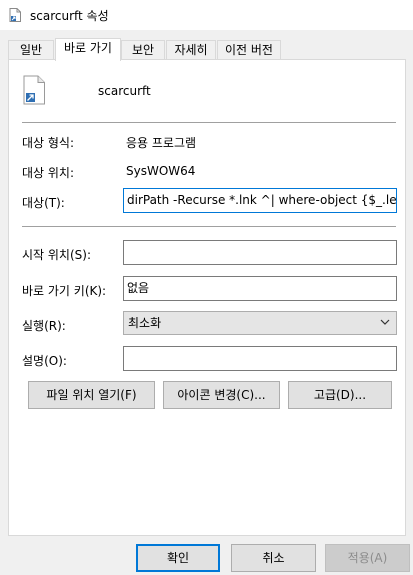  I want to click on target-location-label: 대상 위치:, so click(48, 173).